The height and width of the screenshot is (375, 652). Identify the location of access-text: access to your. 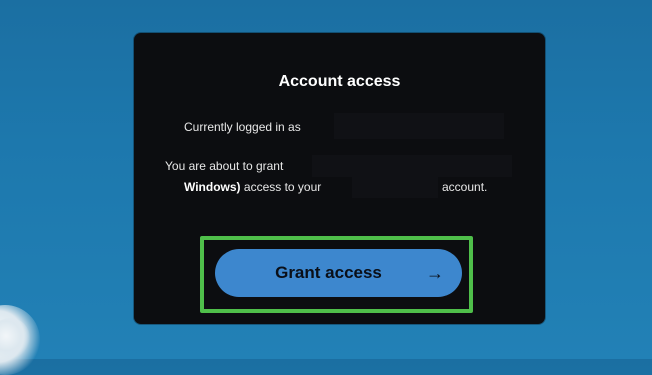
(282, 187).